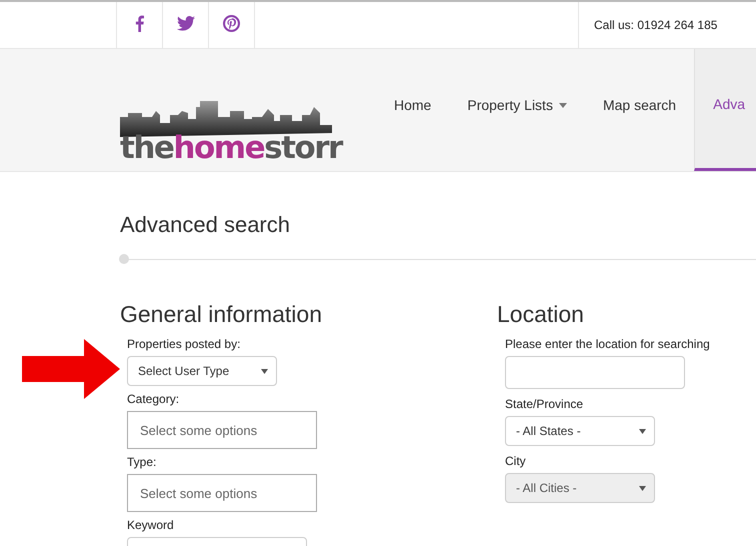 Image resolution: width=756 pixels, height=546 pixels. What do you see at coordinates (202, 371) in the screenshot?
I see `dropdown: Select User Type` at bounding box center [202, 371].